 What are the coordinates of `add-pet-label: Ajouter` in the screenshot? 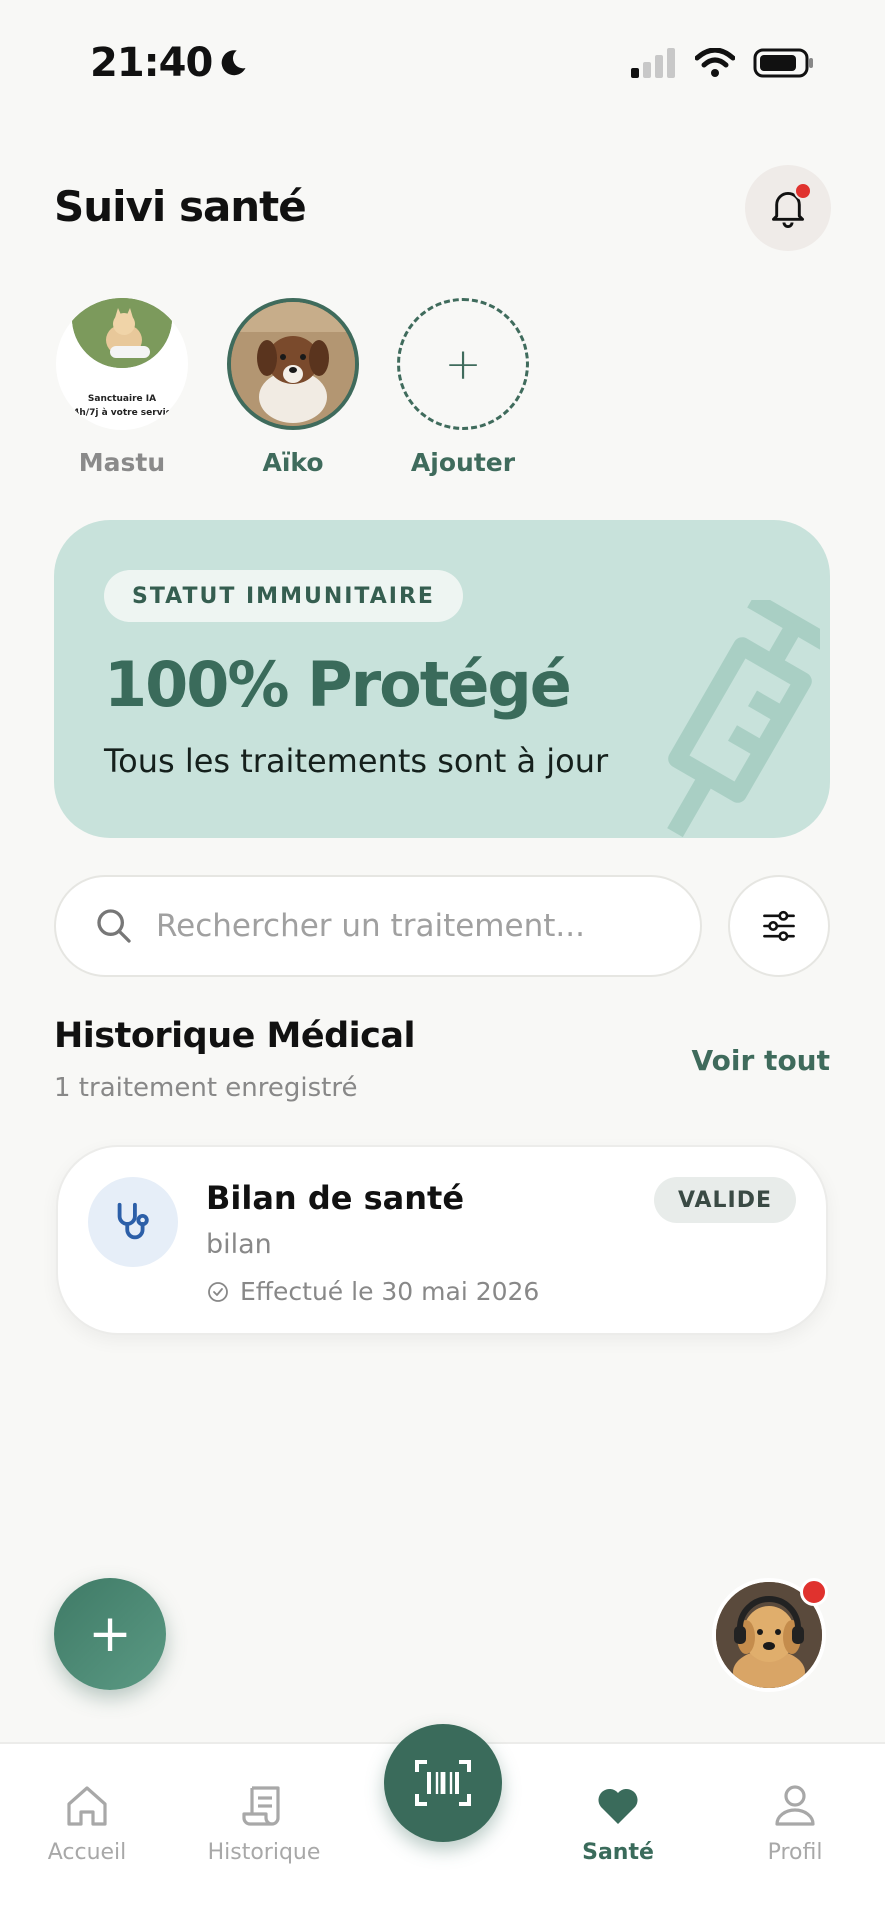 It's located at (463, 462).